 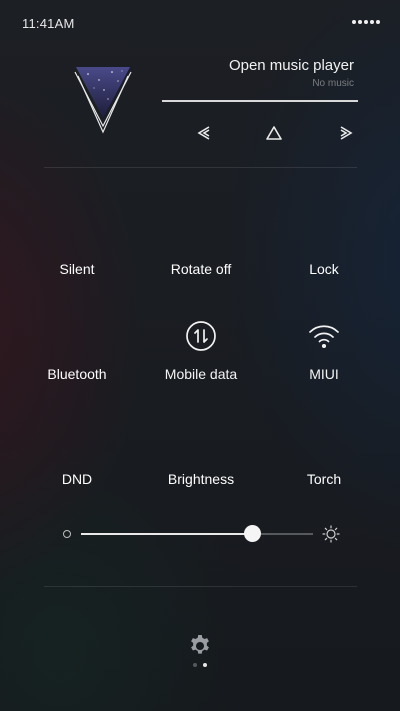 I want to click on page-indicator, so click(x=200, y=665).